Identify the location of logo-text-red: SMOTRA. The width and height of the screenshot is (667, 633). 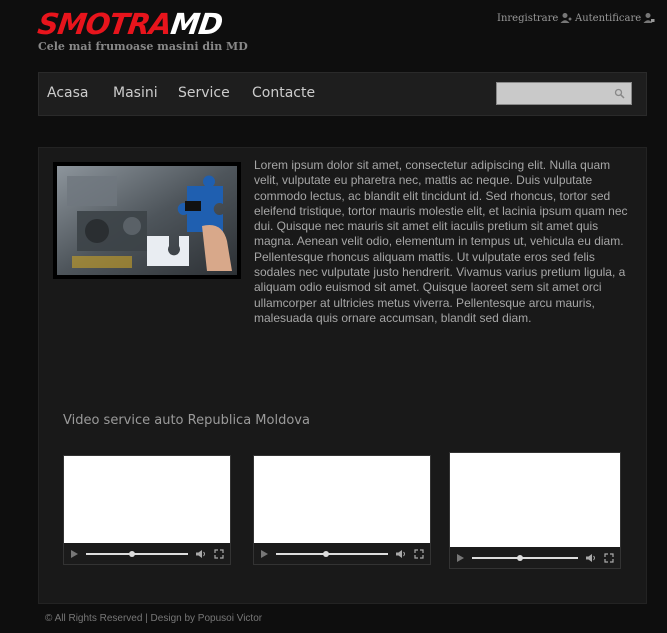
(104, 24).